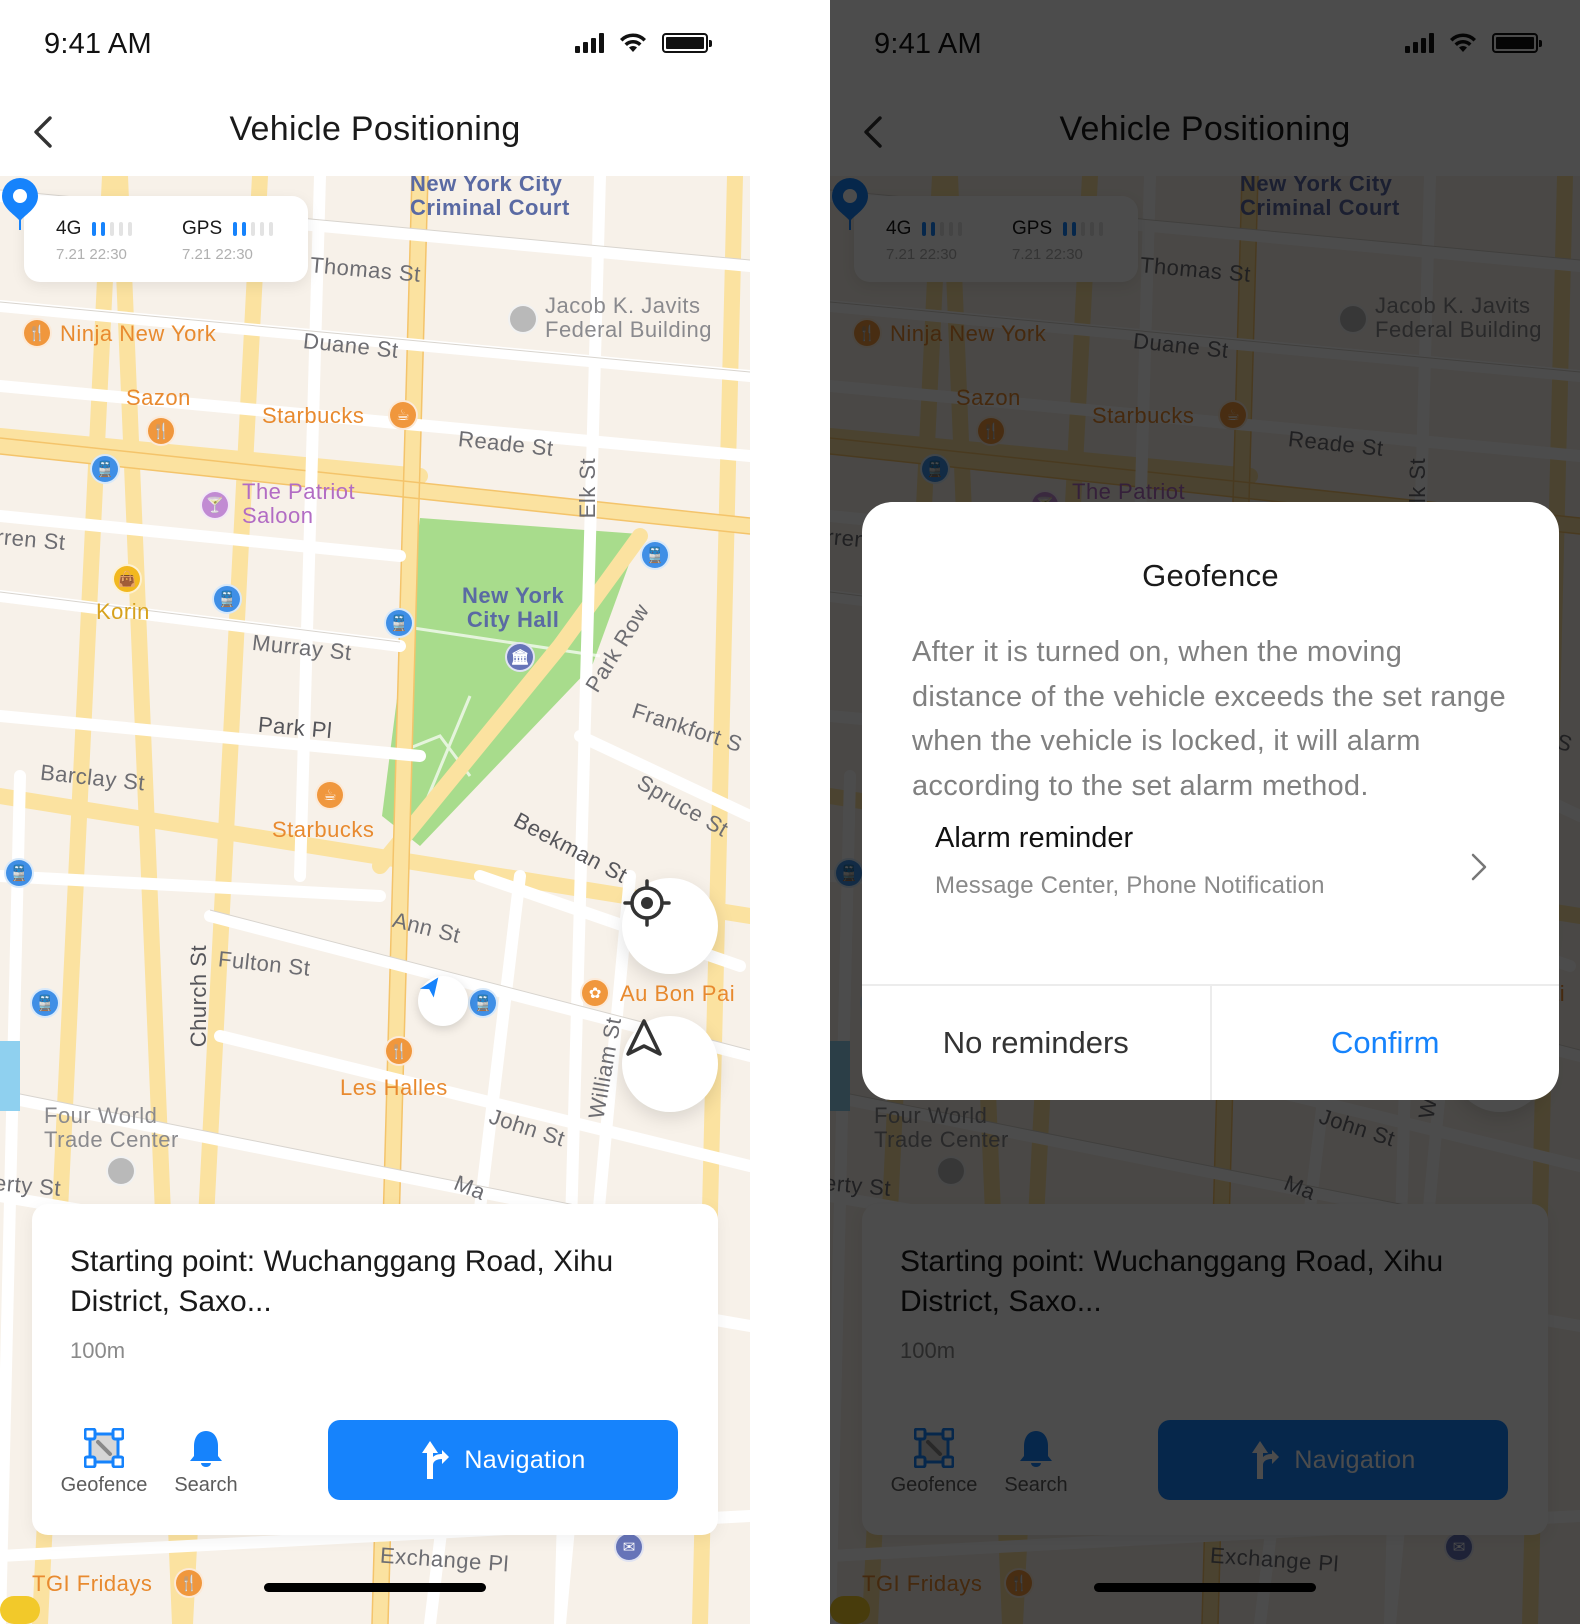  I want to click on vehicle-marker, so click(443, 1001).